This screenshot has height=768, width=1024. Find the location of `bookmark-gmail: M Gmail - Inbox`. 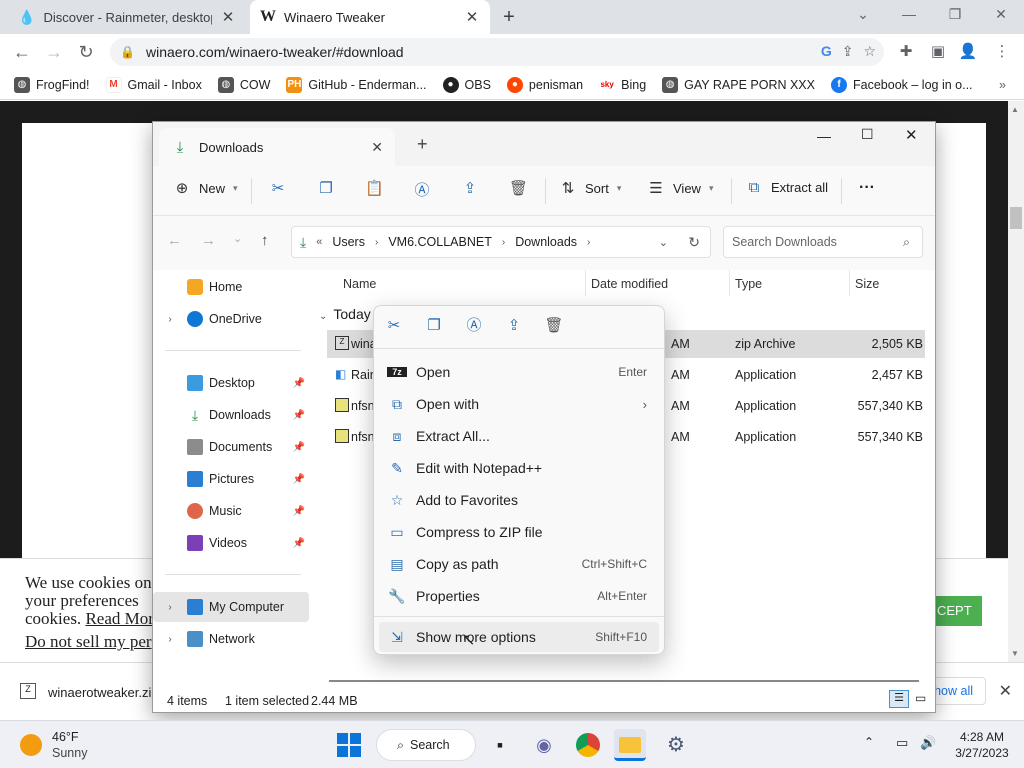

bookmark-gmail: M Gmail - Inbox is located at coordinates (153, 84).